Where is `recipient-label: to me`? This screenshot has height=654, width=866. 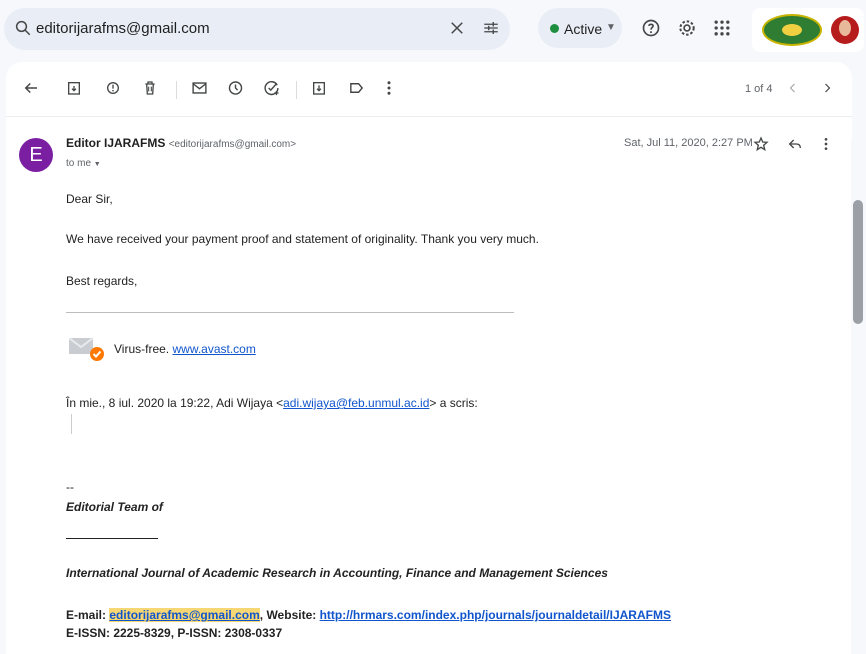 recipient-label: to me is located at coordinates (79, 163).